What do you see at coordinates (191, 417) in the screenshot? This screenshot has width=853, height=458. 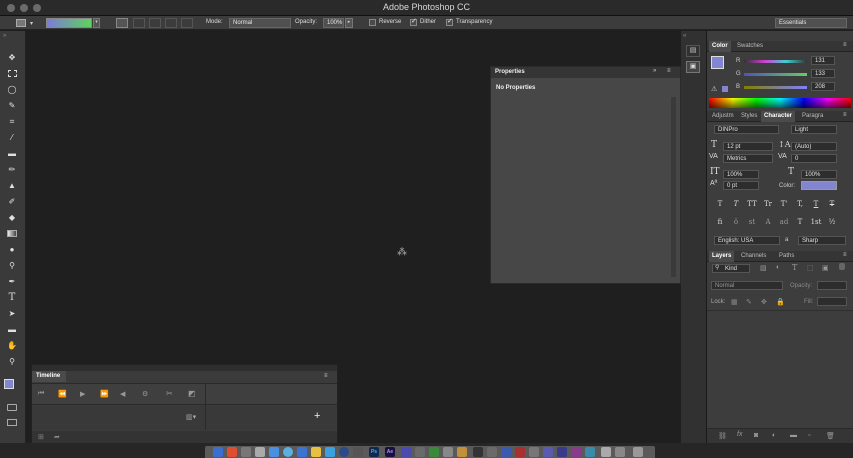 I see `filmstrip-icon: ▥▾` at bounding box center [191, 417].